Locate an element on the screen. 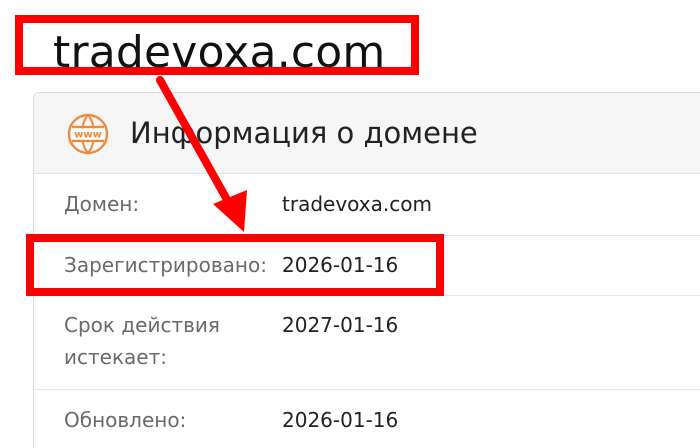 This screenshot has width=700, height=448. row-label: Зарегистрировано: is located at coordinates (165, 265).